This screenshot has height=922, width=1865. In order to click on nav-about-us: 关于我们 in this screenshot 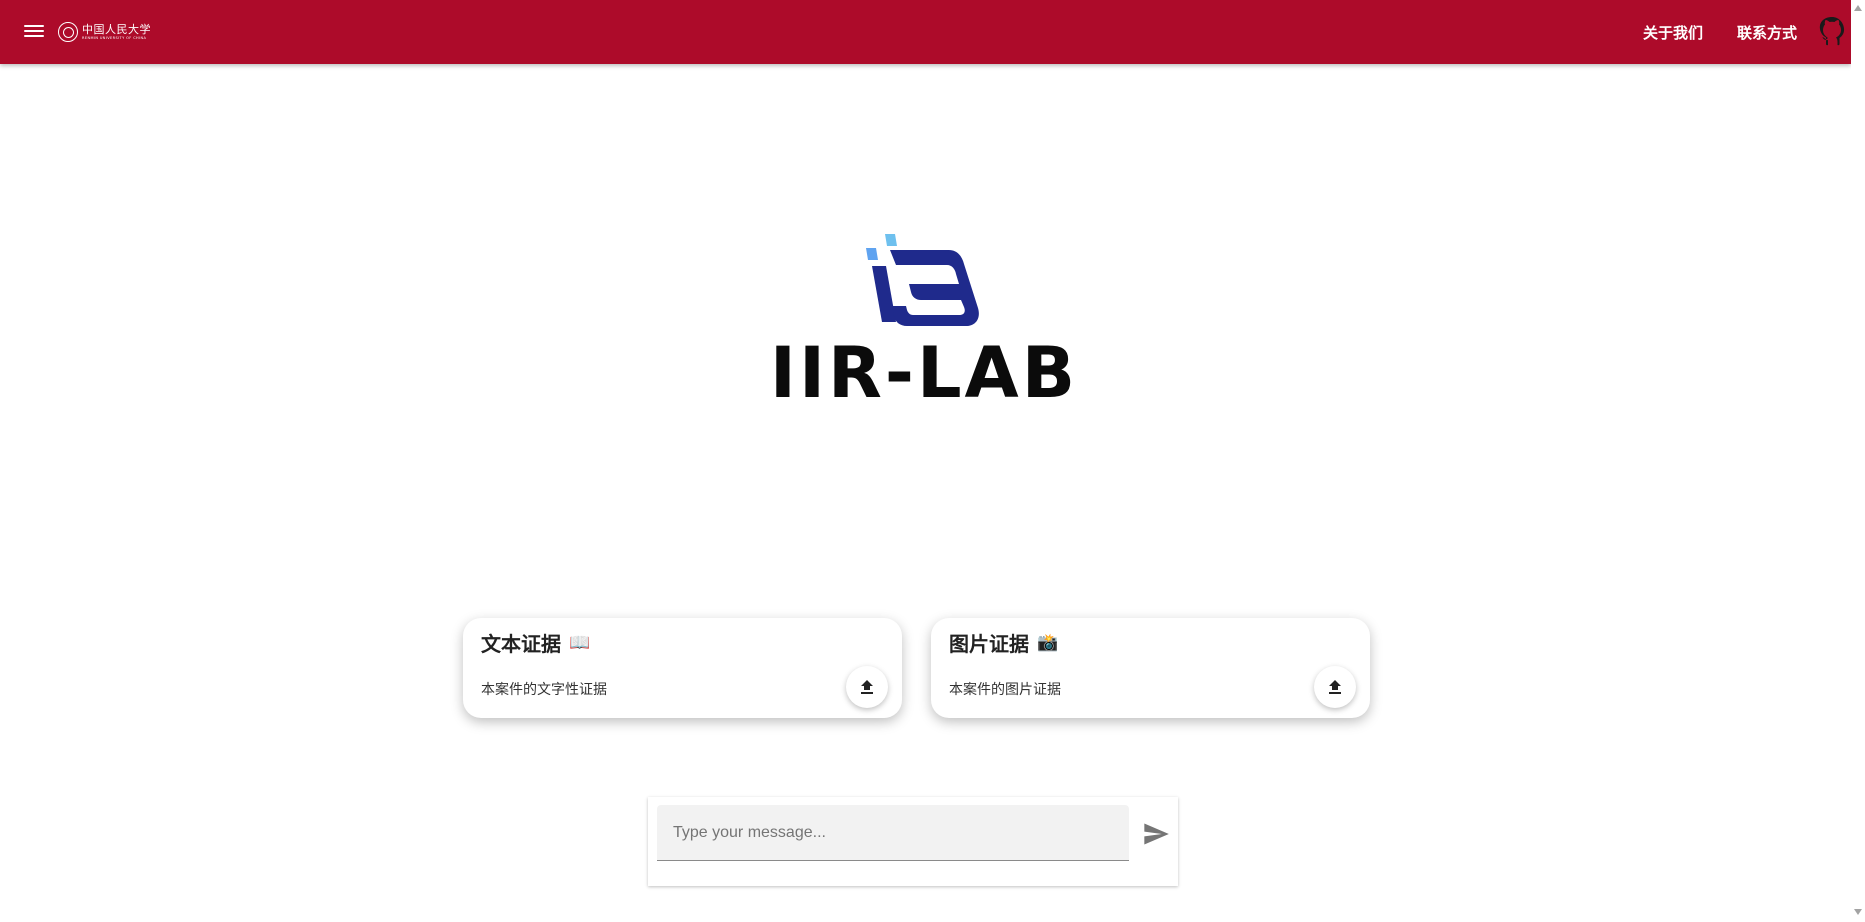, I will do `click(1673, 32)`.